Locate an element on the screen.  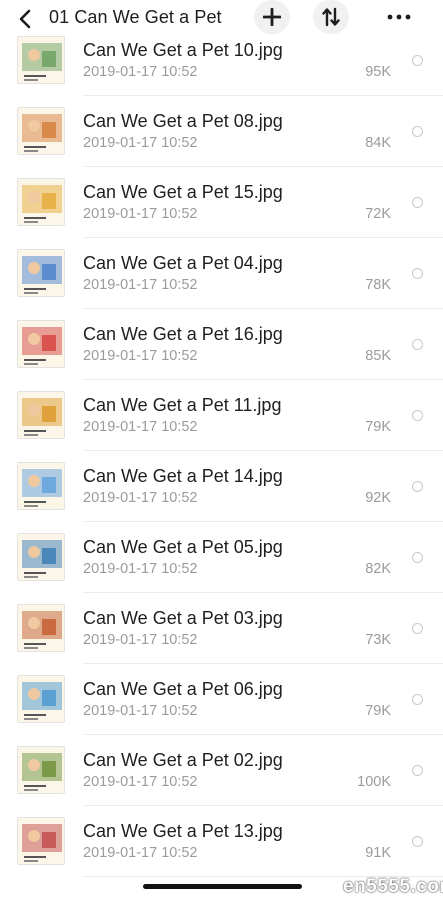
back-button is located at coordinates (25, 19).